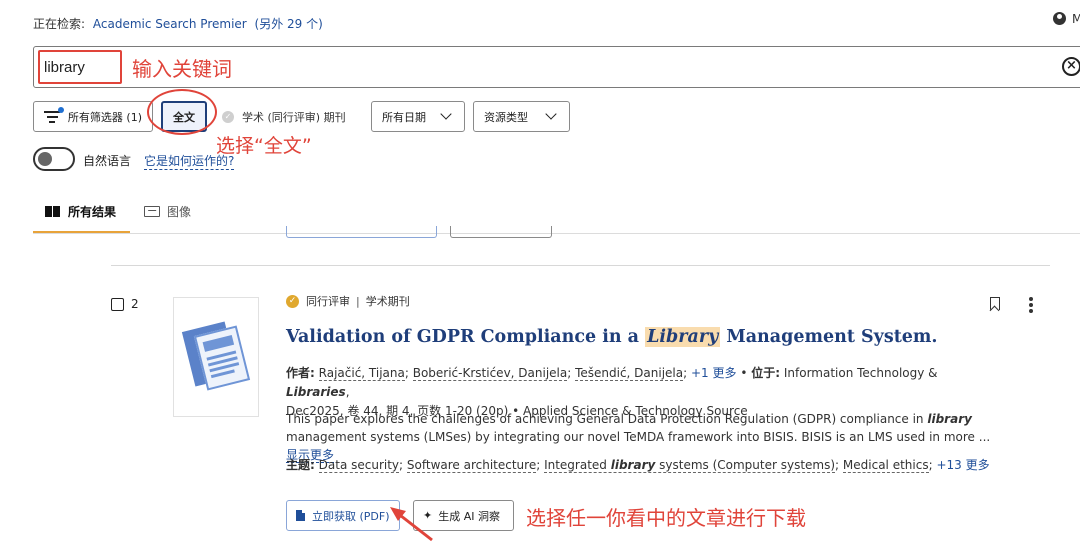  Describe the element at coordinates (216, 357) in the screenshot. I see `document-thumbnail` at that location.